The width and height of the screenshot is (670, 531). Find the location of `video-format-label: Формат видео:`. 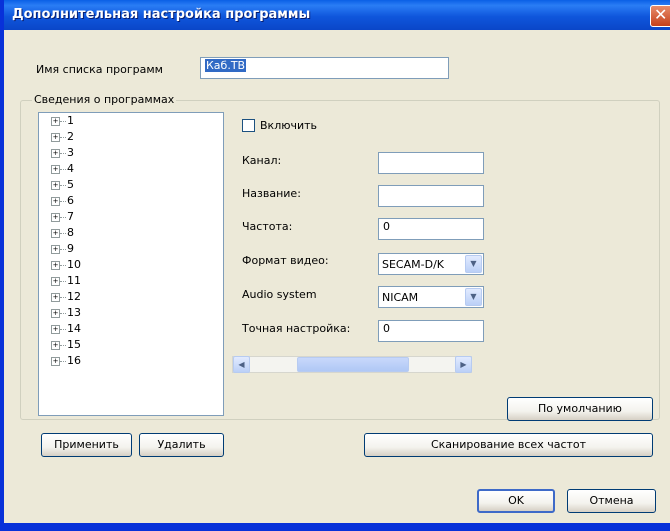

video-format-label: Формат видео: is located at coordinates (285, 260).